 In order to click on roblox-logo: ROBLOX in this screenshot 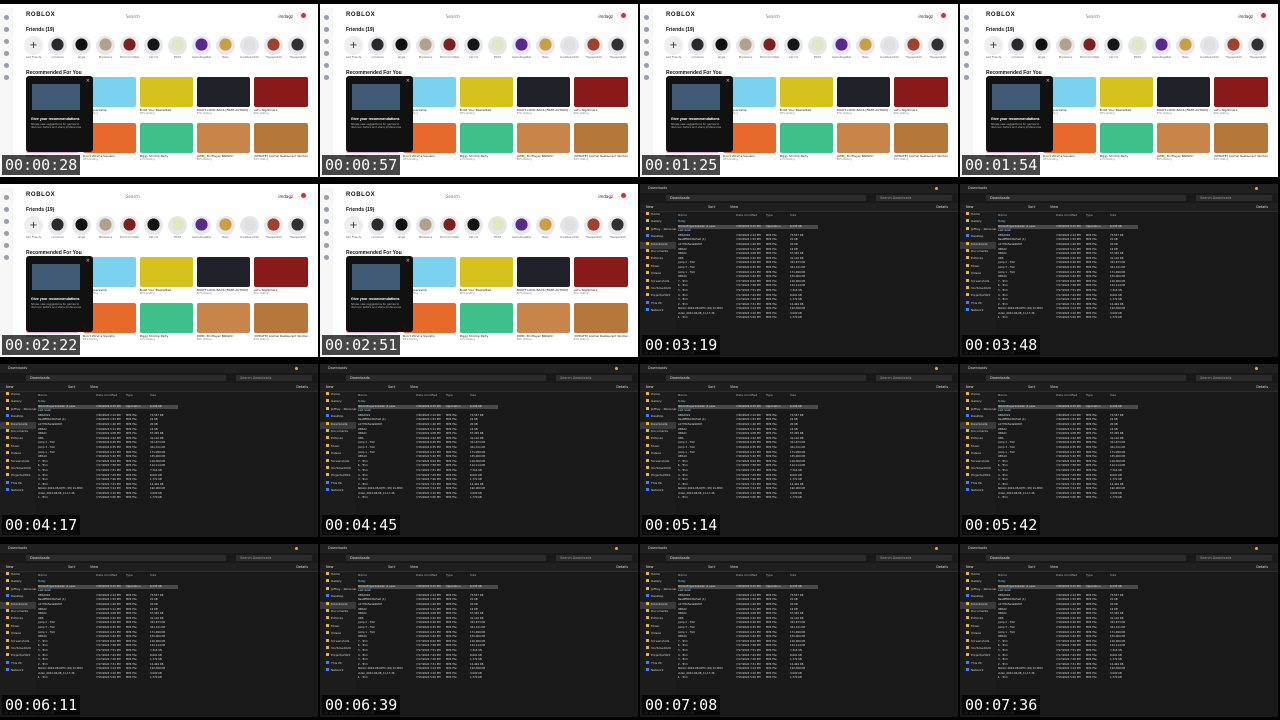, I will do `click(680, 15)`.